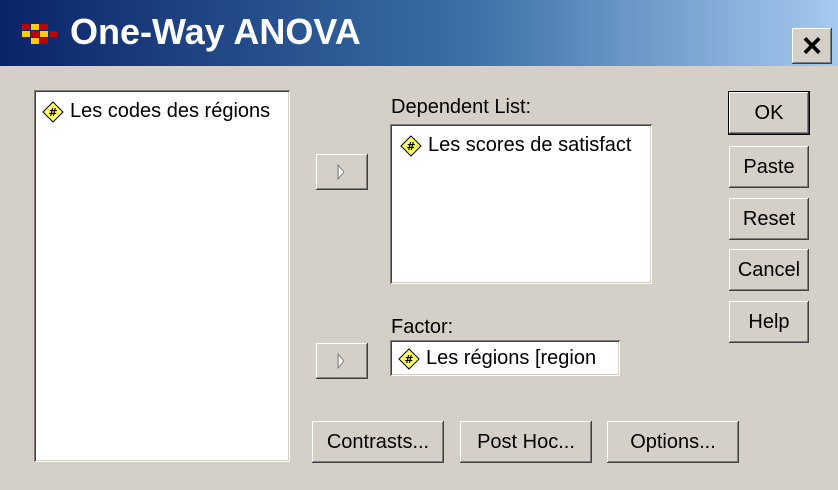  I want to click on ok-button: OK, so click(769, 113).